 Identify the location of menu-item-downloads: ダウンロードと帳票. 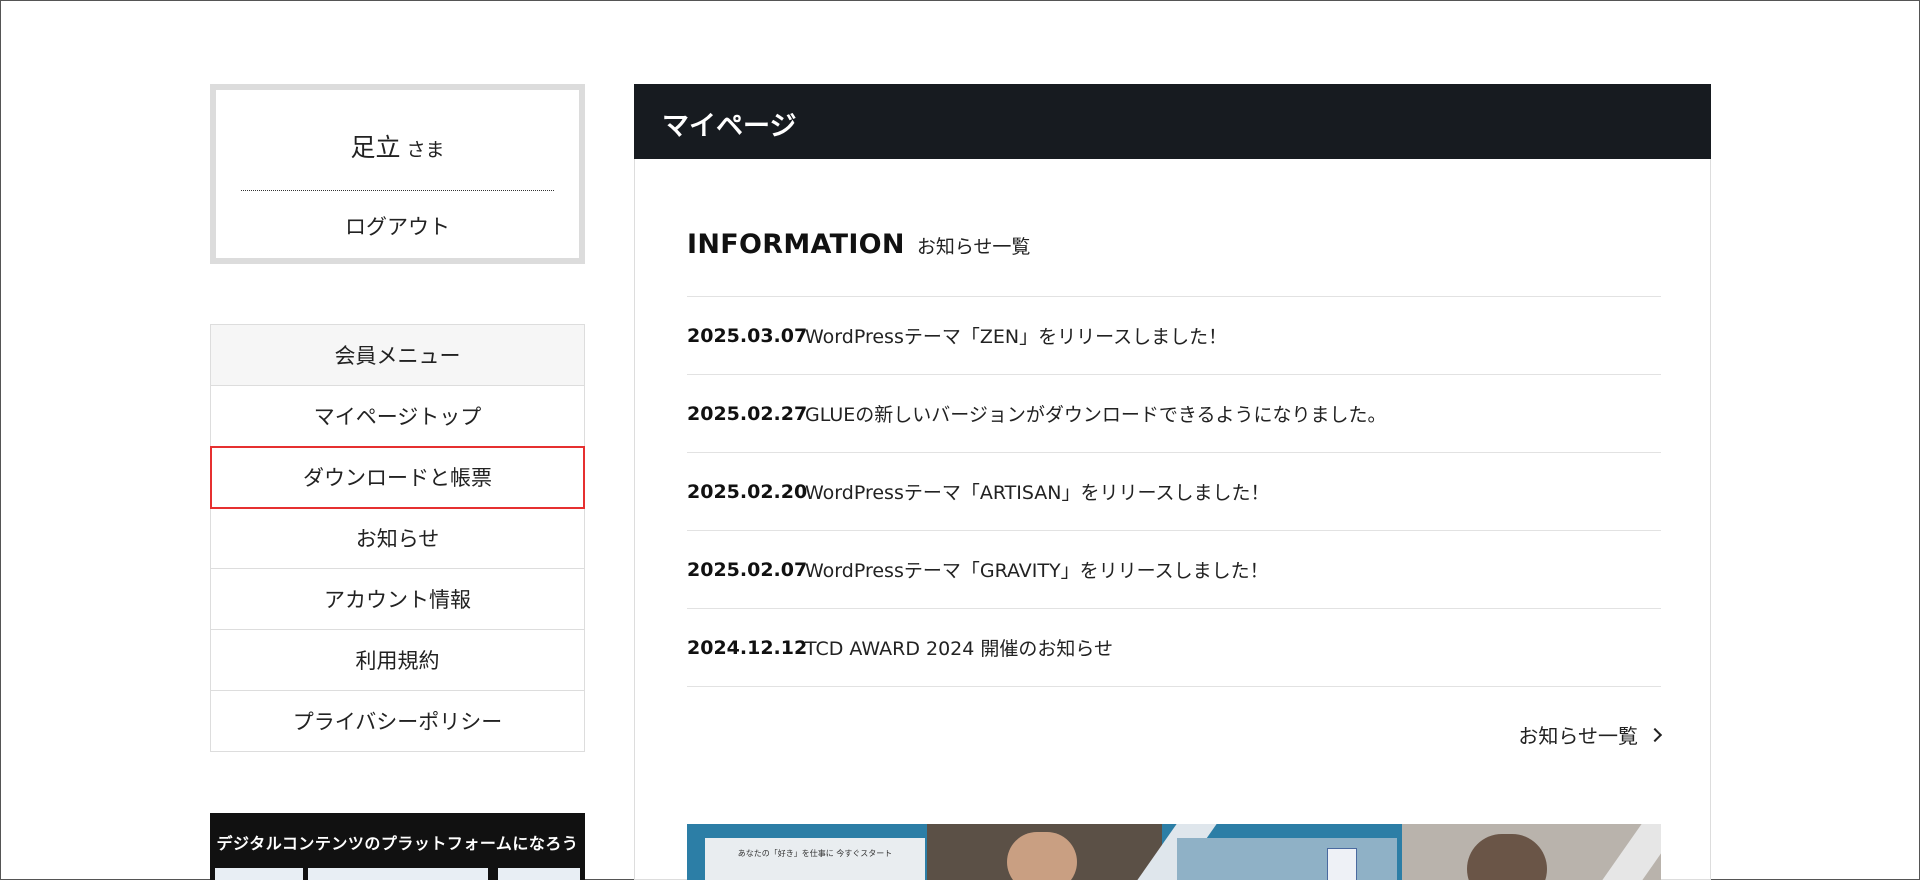
(397, 477).